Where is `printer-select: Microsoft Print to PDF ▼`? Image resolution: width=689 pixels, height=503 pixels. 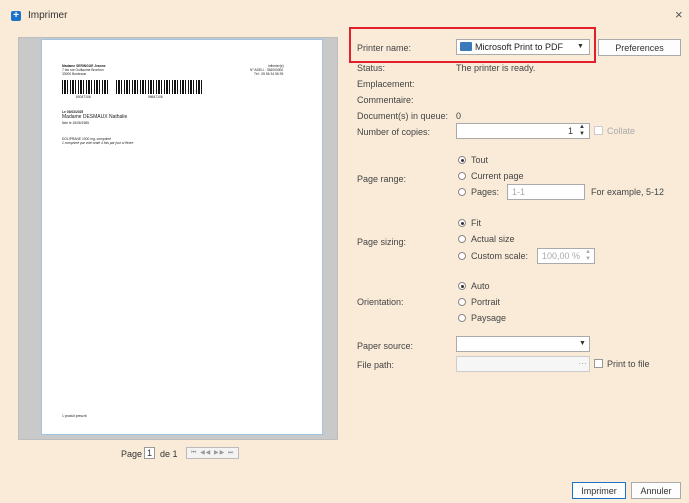 printer-select: Microsoft Print to PDF ▼ is located at coordinates (523, 47).